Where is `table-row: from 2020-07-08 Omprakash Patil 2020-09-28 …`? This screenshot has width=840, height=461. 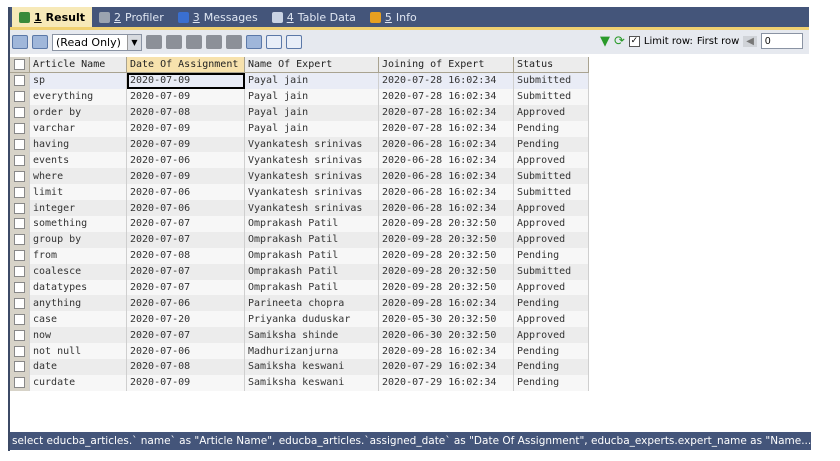 table-row: from 2020-07-08 Omprakash Patil 2020-09-28 … is located at coordinates (299, 255).